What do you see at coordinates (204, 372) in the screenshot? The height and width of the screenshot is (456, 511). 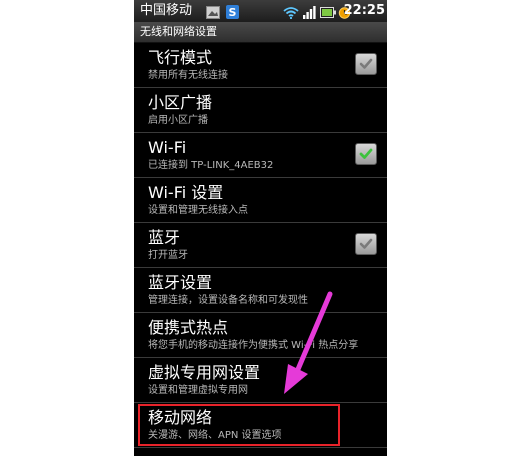 I see `item-title: 虚拟专用网设置` at bounding box center [204, 372].